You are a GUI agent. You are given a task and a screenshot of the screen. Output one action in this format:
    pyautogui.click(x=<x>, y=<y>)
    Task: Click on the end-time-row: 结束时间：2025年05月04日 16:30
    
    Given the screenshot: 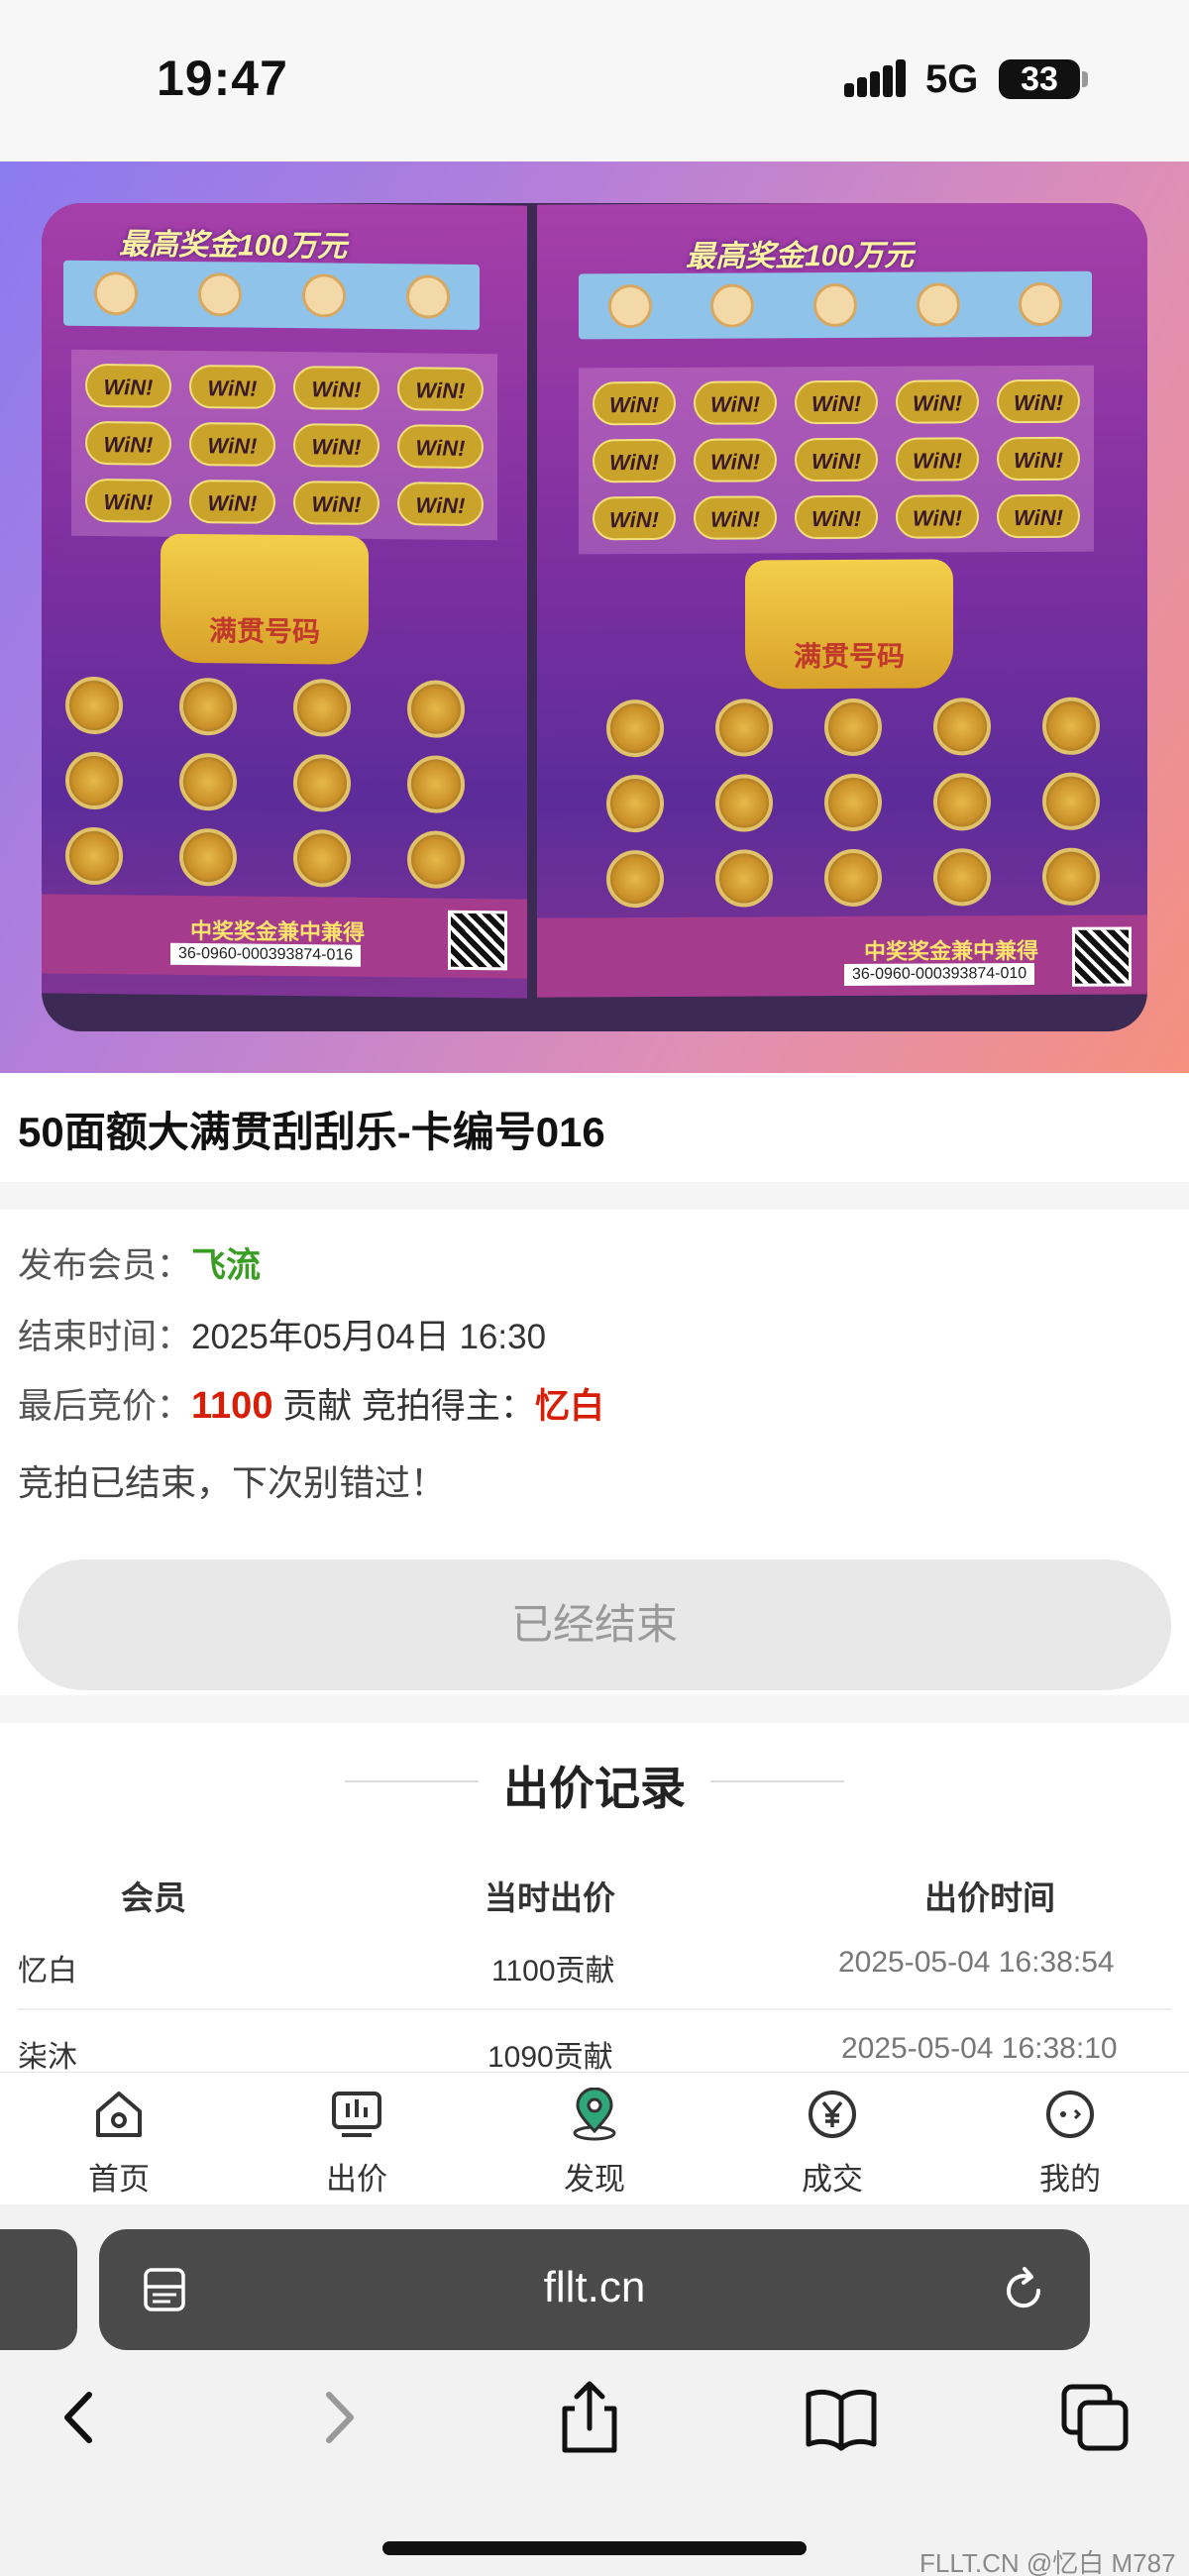 What is the action you would take?
    pyautogui.click(x=282, y=1334)
    